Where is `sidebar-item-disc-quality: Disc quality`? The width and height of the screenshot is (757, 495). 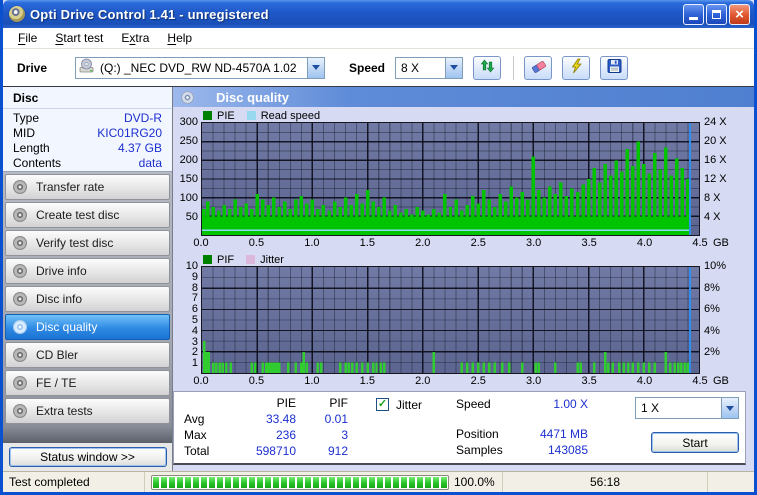 sidebar-item-disc-quality: Disc quality is located at coordinates (87, 327).